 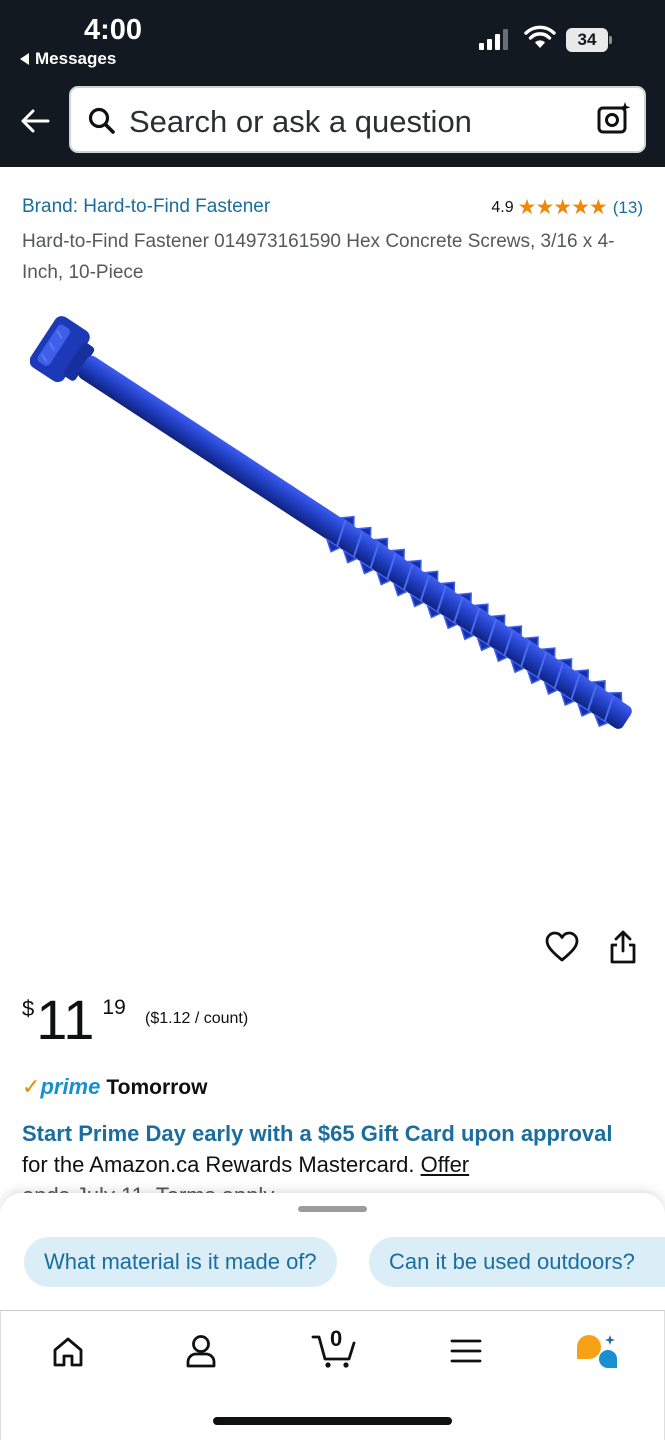 What do you see at coordinates (65, 1019) in the screenshot?
I see `price-whole: 11` at bounding box center [65, 1019].